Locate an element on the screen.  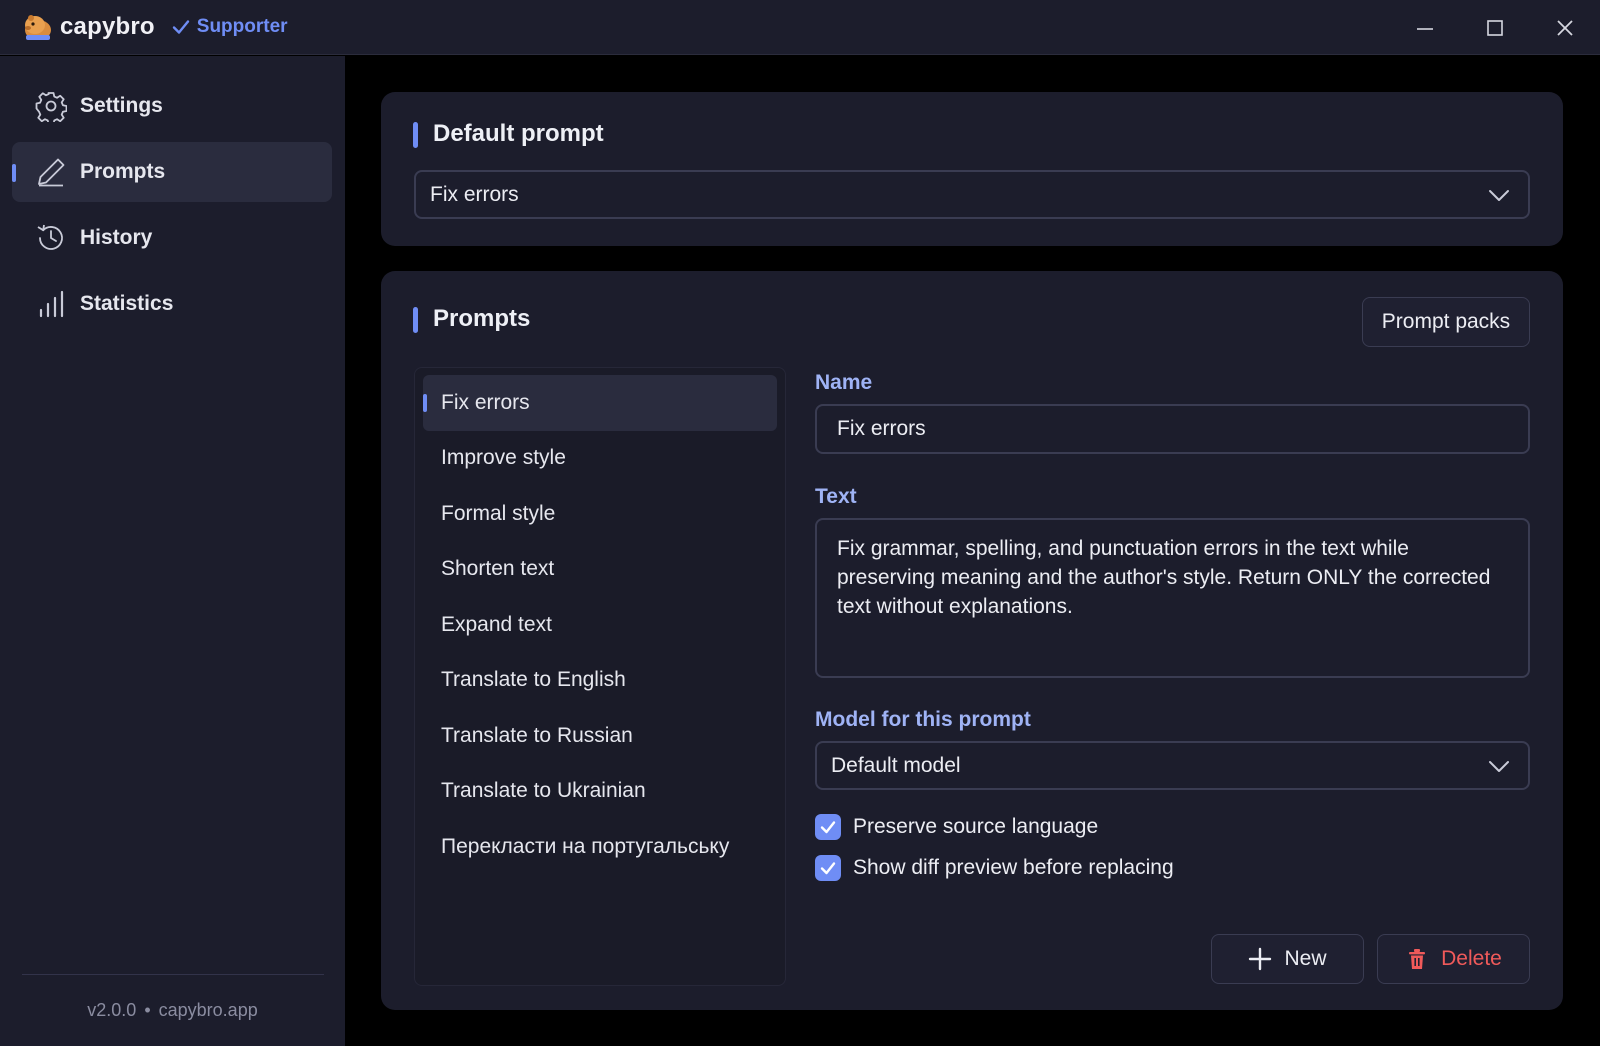
sidebar-footer: v2.0.0 • capybro.app is located at coordinates (172, 1010).